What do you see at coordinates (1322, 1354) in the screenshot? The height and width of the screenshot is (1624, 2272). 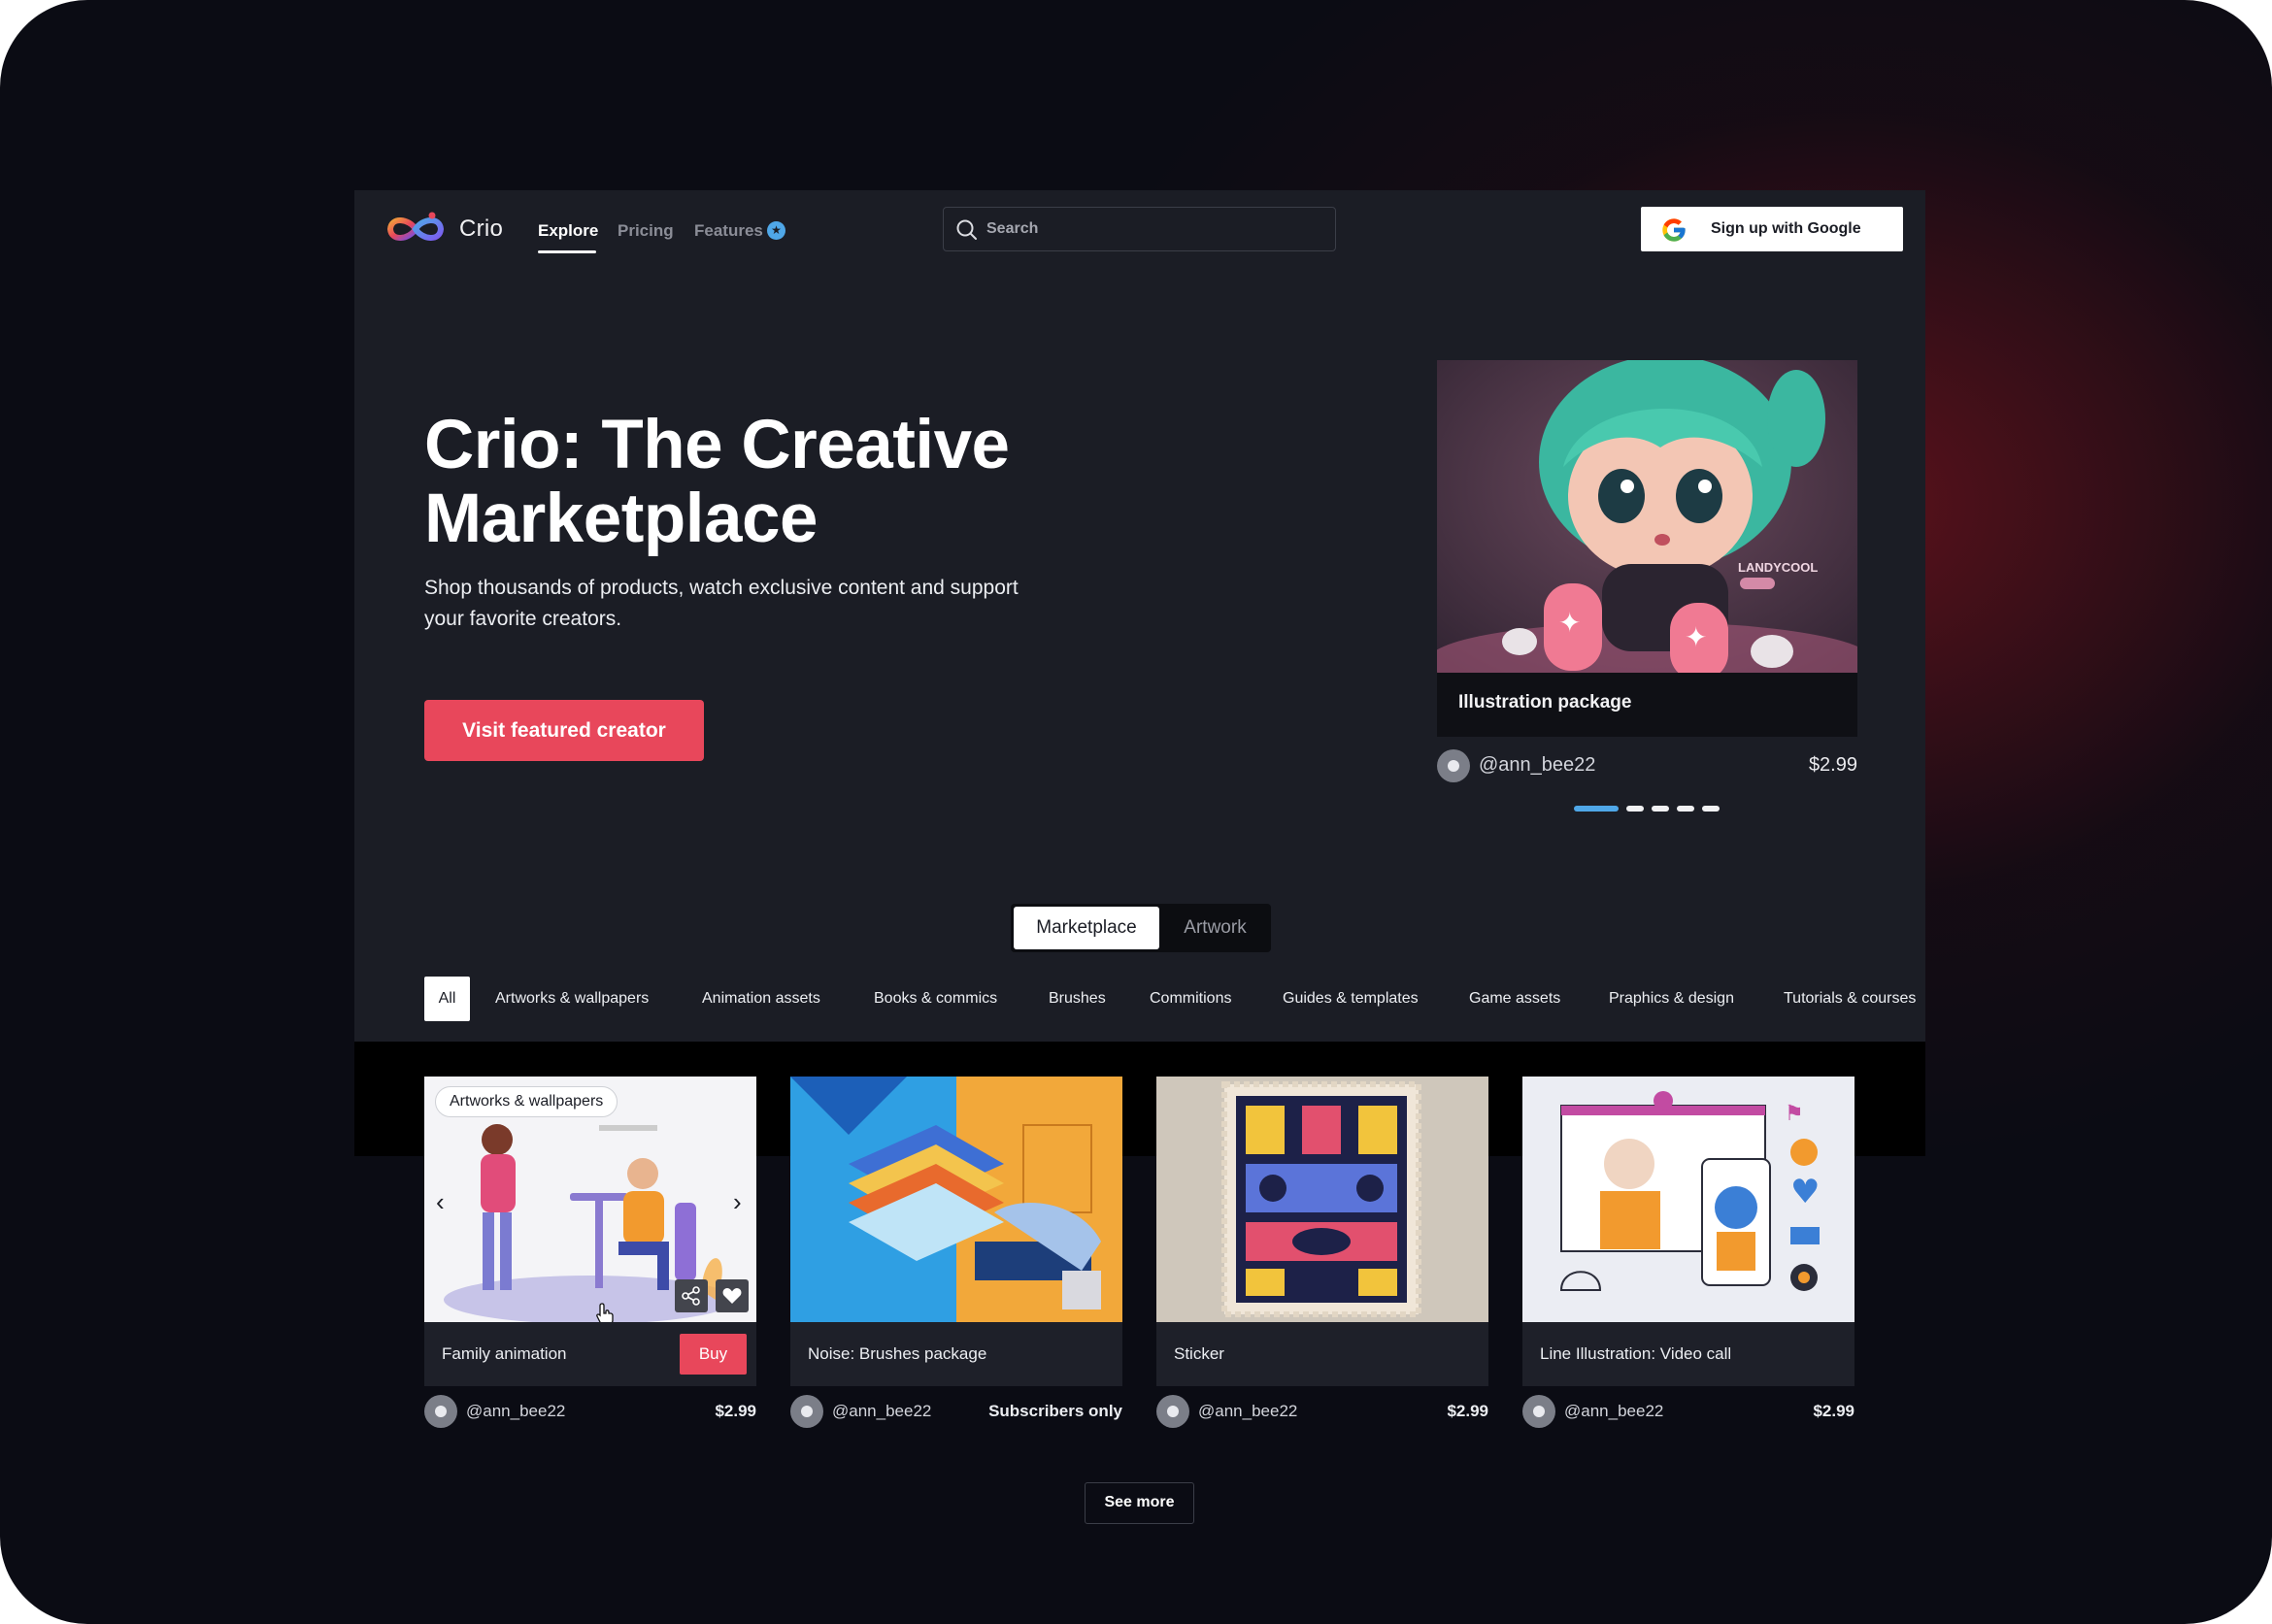 I see `product-caption: Sticker` at bounding box center [1322, 1354].